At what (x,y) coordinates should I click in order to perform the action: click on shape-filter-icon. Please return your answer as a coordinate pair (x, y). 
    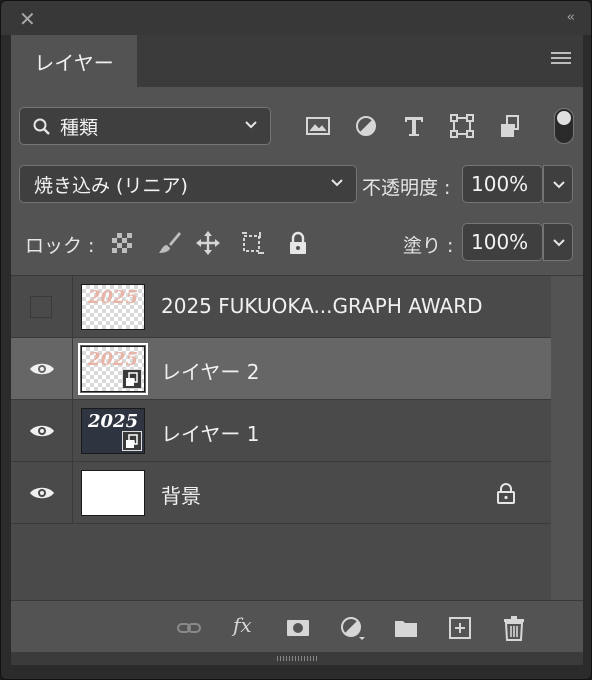
    Looking at the image, I should click on (462, 126).